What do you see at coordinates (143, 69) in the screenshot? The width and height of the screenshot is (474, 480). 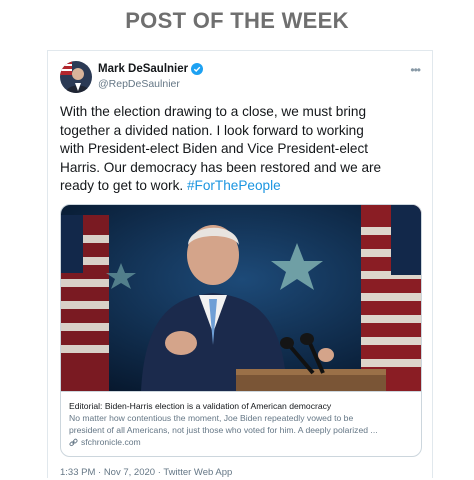 I see `author-name: Mark DeSaulnier` at bounding box center [143, 69].